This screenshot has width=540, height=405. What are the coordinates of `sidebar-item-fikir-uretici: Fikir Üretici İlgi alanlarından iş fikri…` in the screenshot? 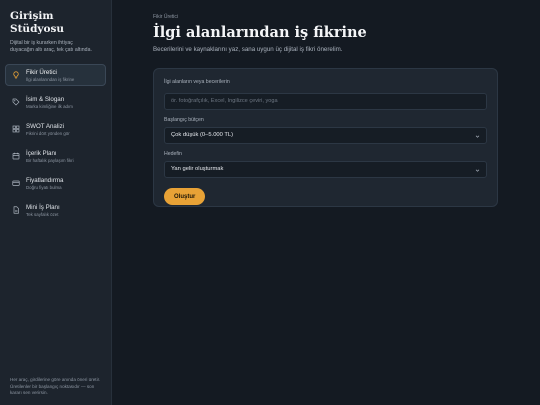 It's located at (55, 75).